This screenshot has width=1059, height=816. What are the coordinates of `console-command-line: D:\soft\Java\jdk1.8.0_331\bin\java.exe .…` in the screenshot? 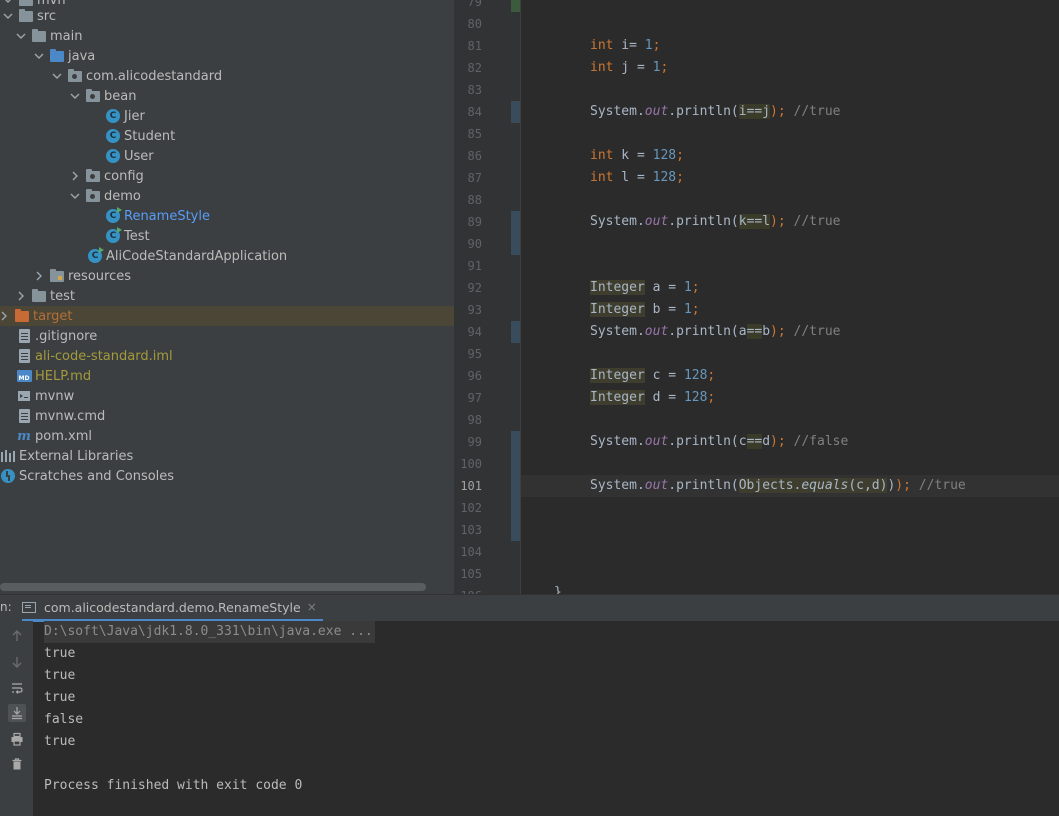 It's located at (209, 632).